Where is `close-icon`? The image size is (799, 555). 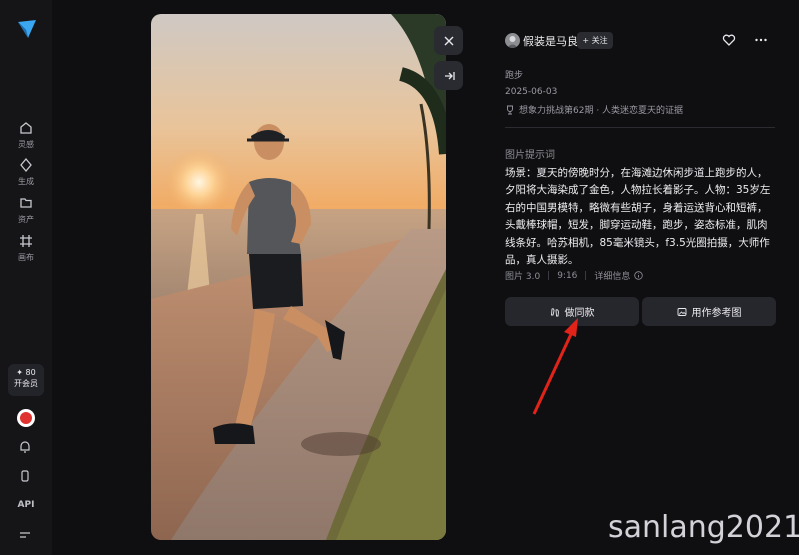 close-icon is located at coordinates (448, 40).